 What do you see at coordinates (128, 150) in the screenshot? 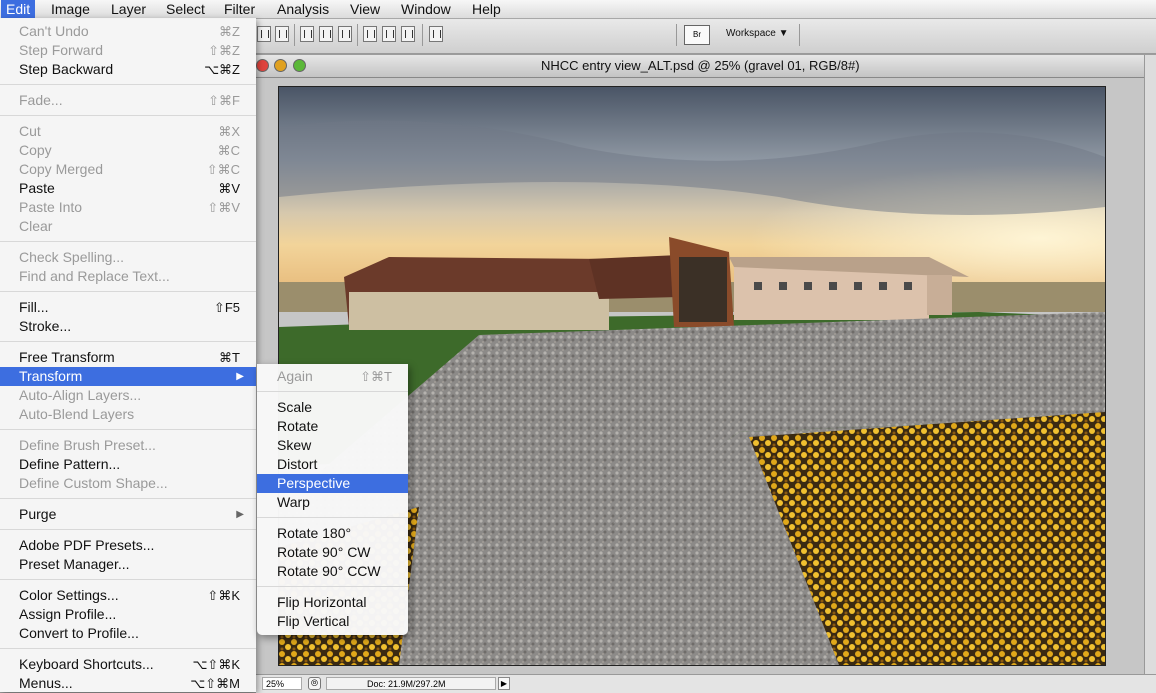
I see `menu-item-copy: Copy ⌘C` at bounding box center [128, 150].